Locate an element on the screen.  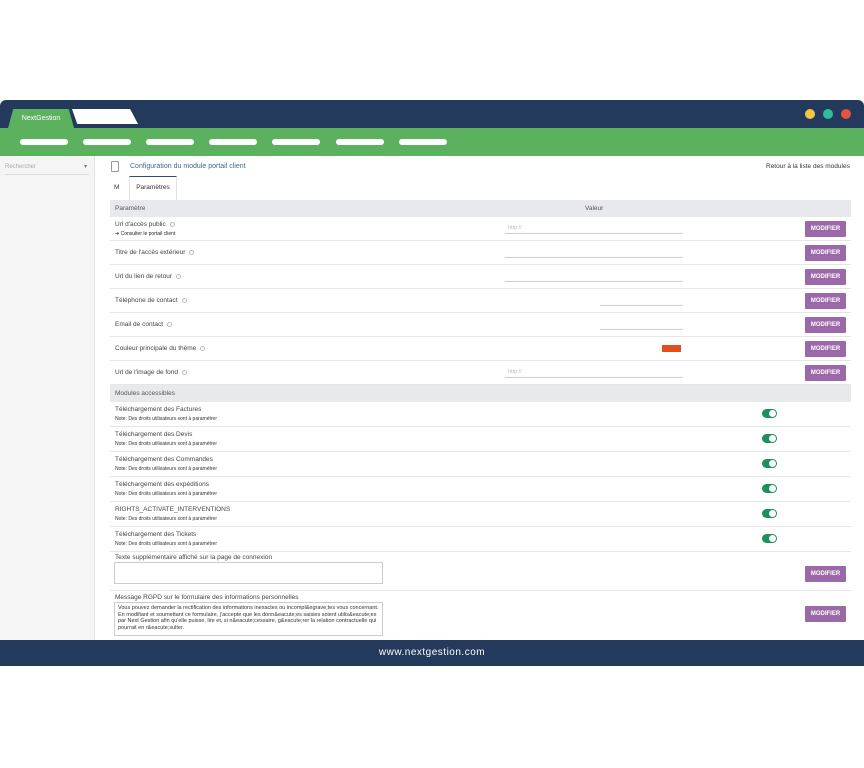
param-row: Téléphone de contact MODIFIER is located at coordinates (480, 301).